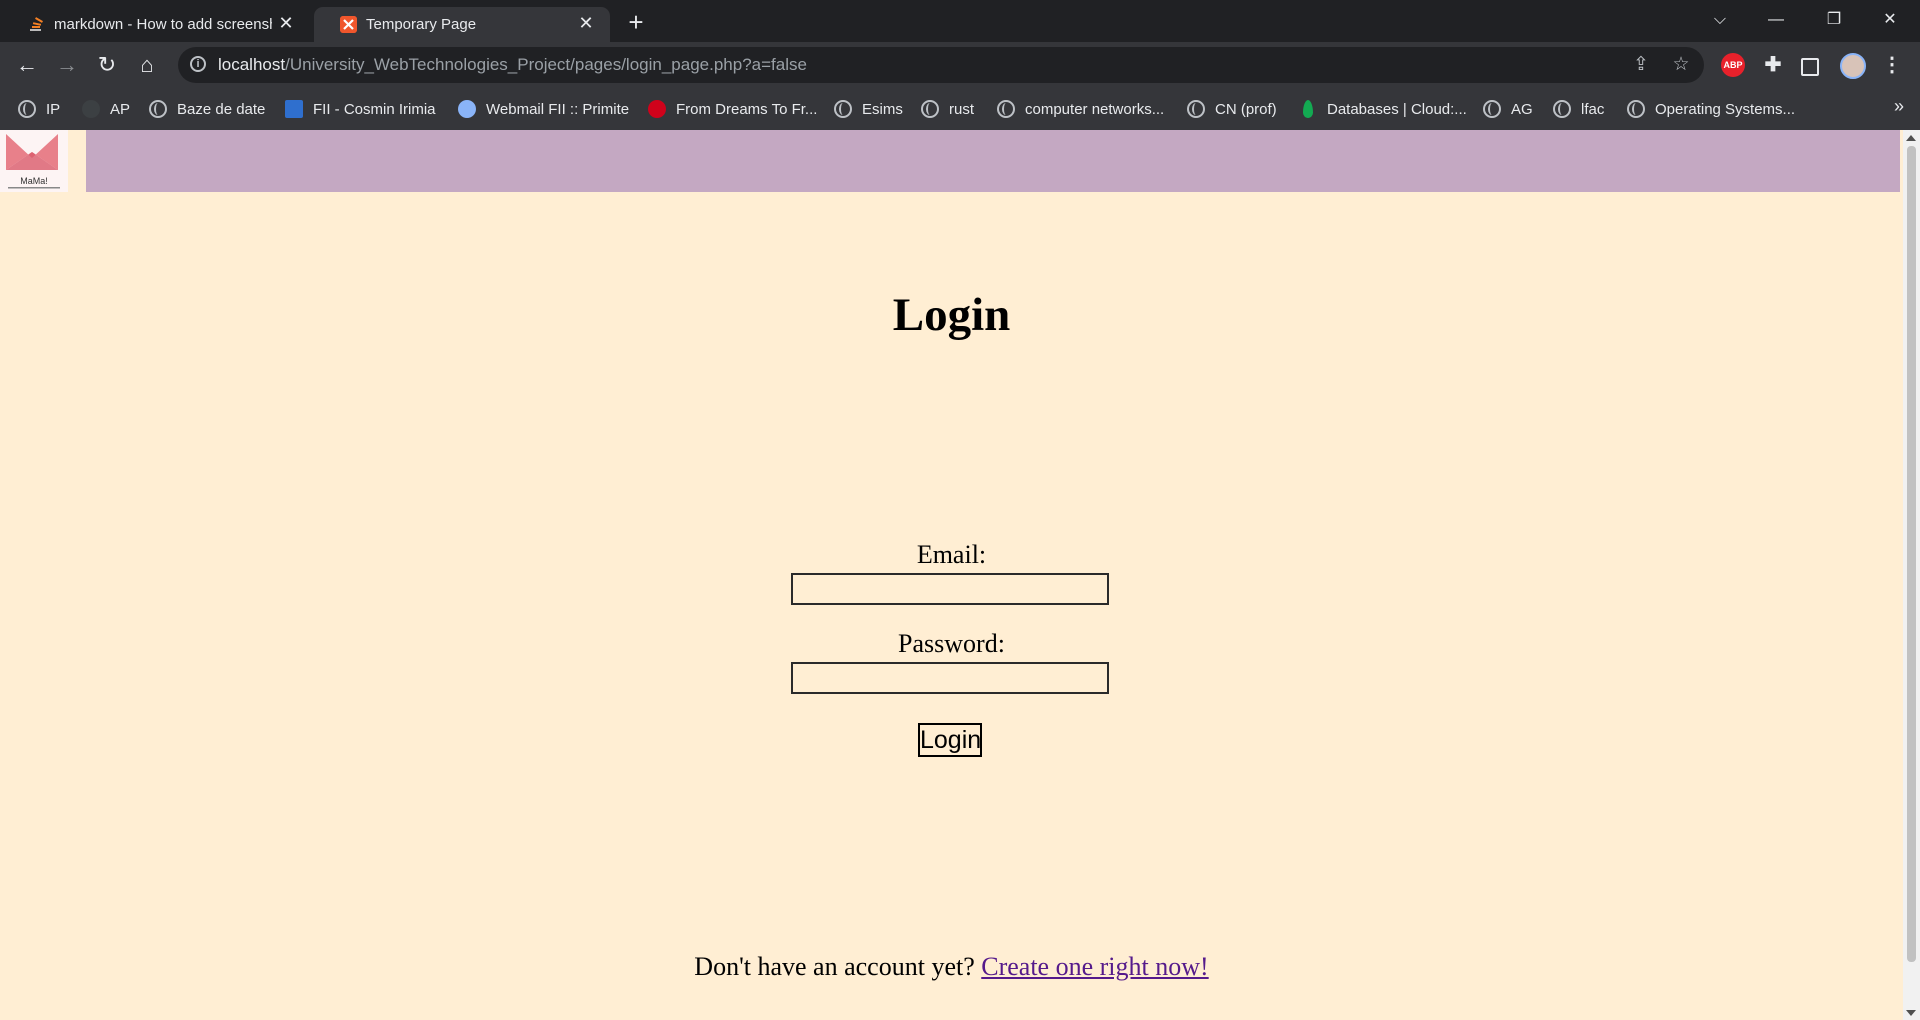  I want to click on adblock-icon: ABP, so click(1733, 65).